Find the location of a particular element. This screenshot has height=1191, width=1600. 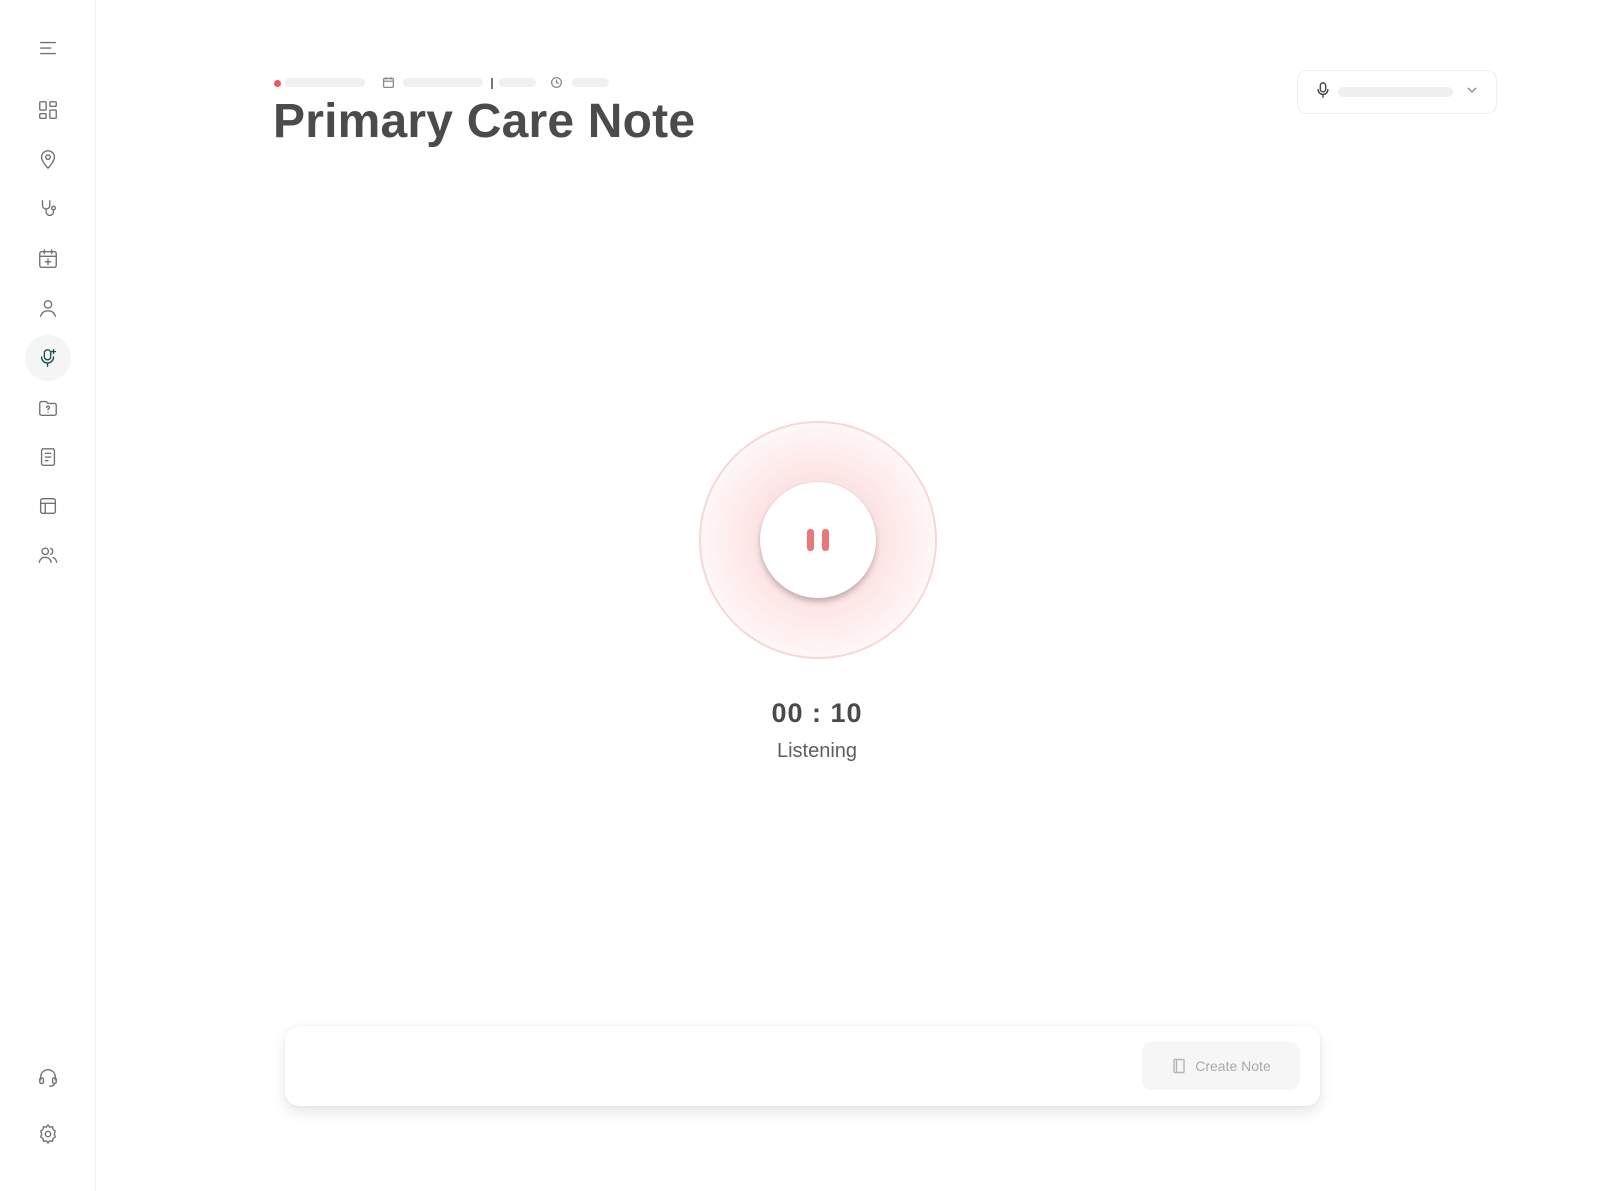

calendar-icon is located at coordinates (388, 82).